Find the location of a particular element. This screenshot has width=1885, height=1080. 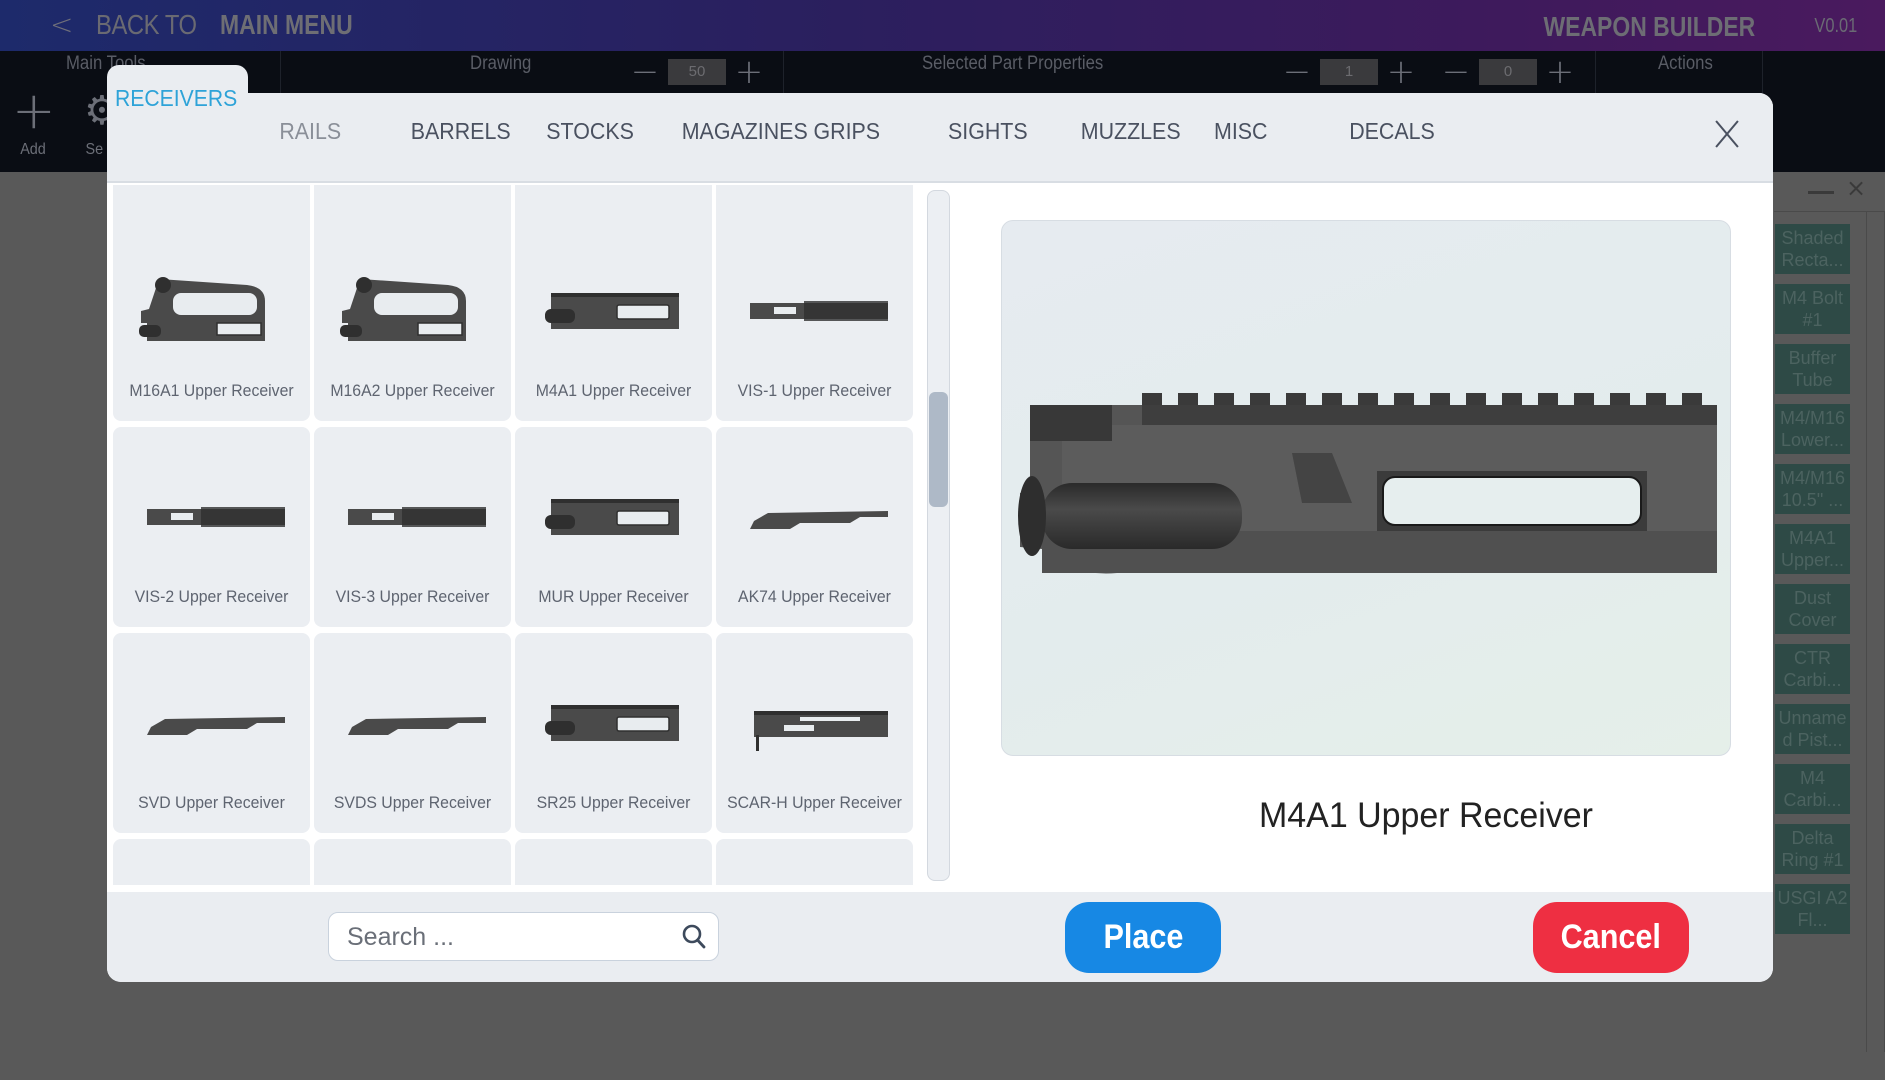

section-selected-part-properties: Selected Part Properties is located at coordinates (1013, 63).